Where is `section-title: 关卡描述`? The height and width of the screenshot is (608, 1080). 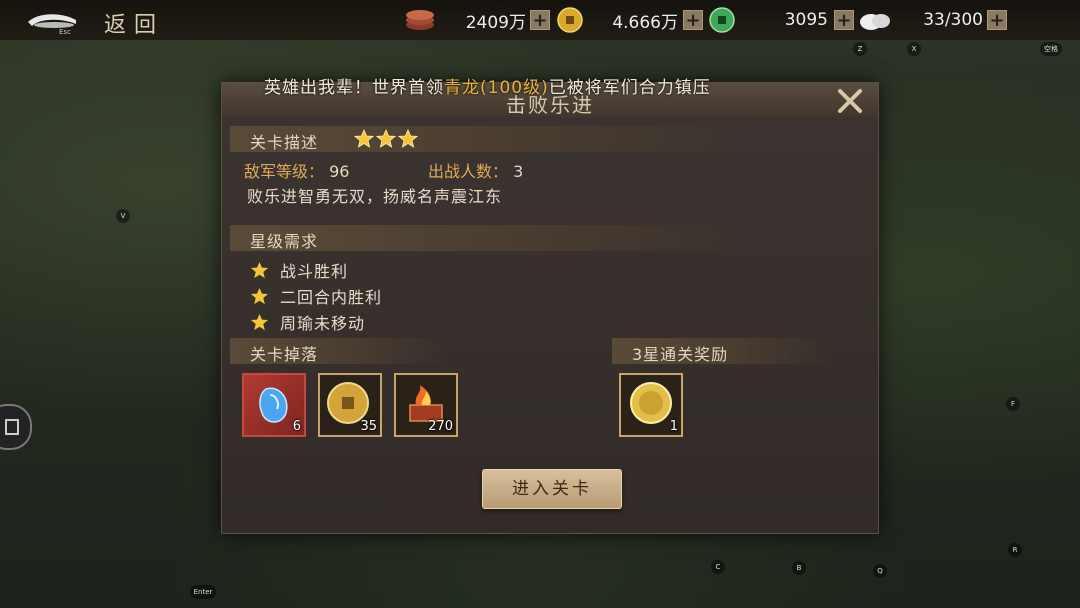 section-title: 关卡描述 is located at coordinates (284, 142).